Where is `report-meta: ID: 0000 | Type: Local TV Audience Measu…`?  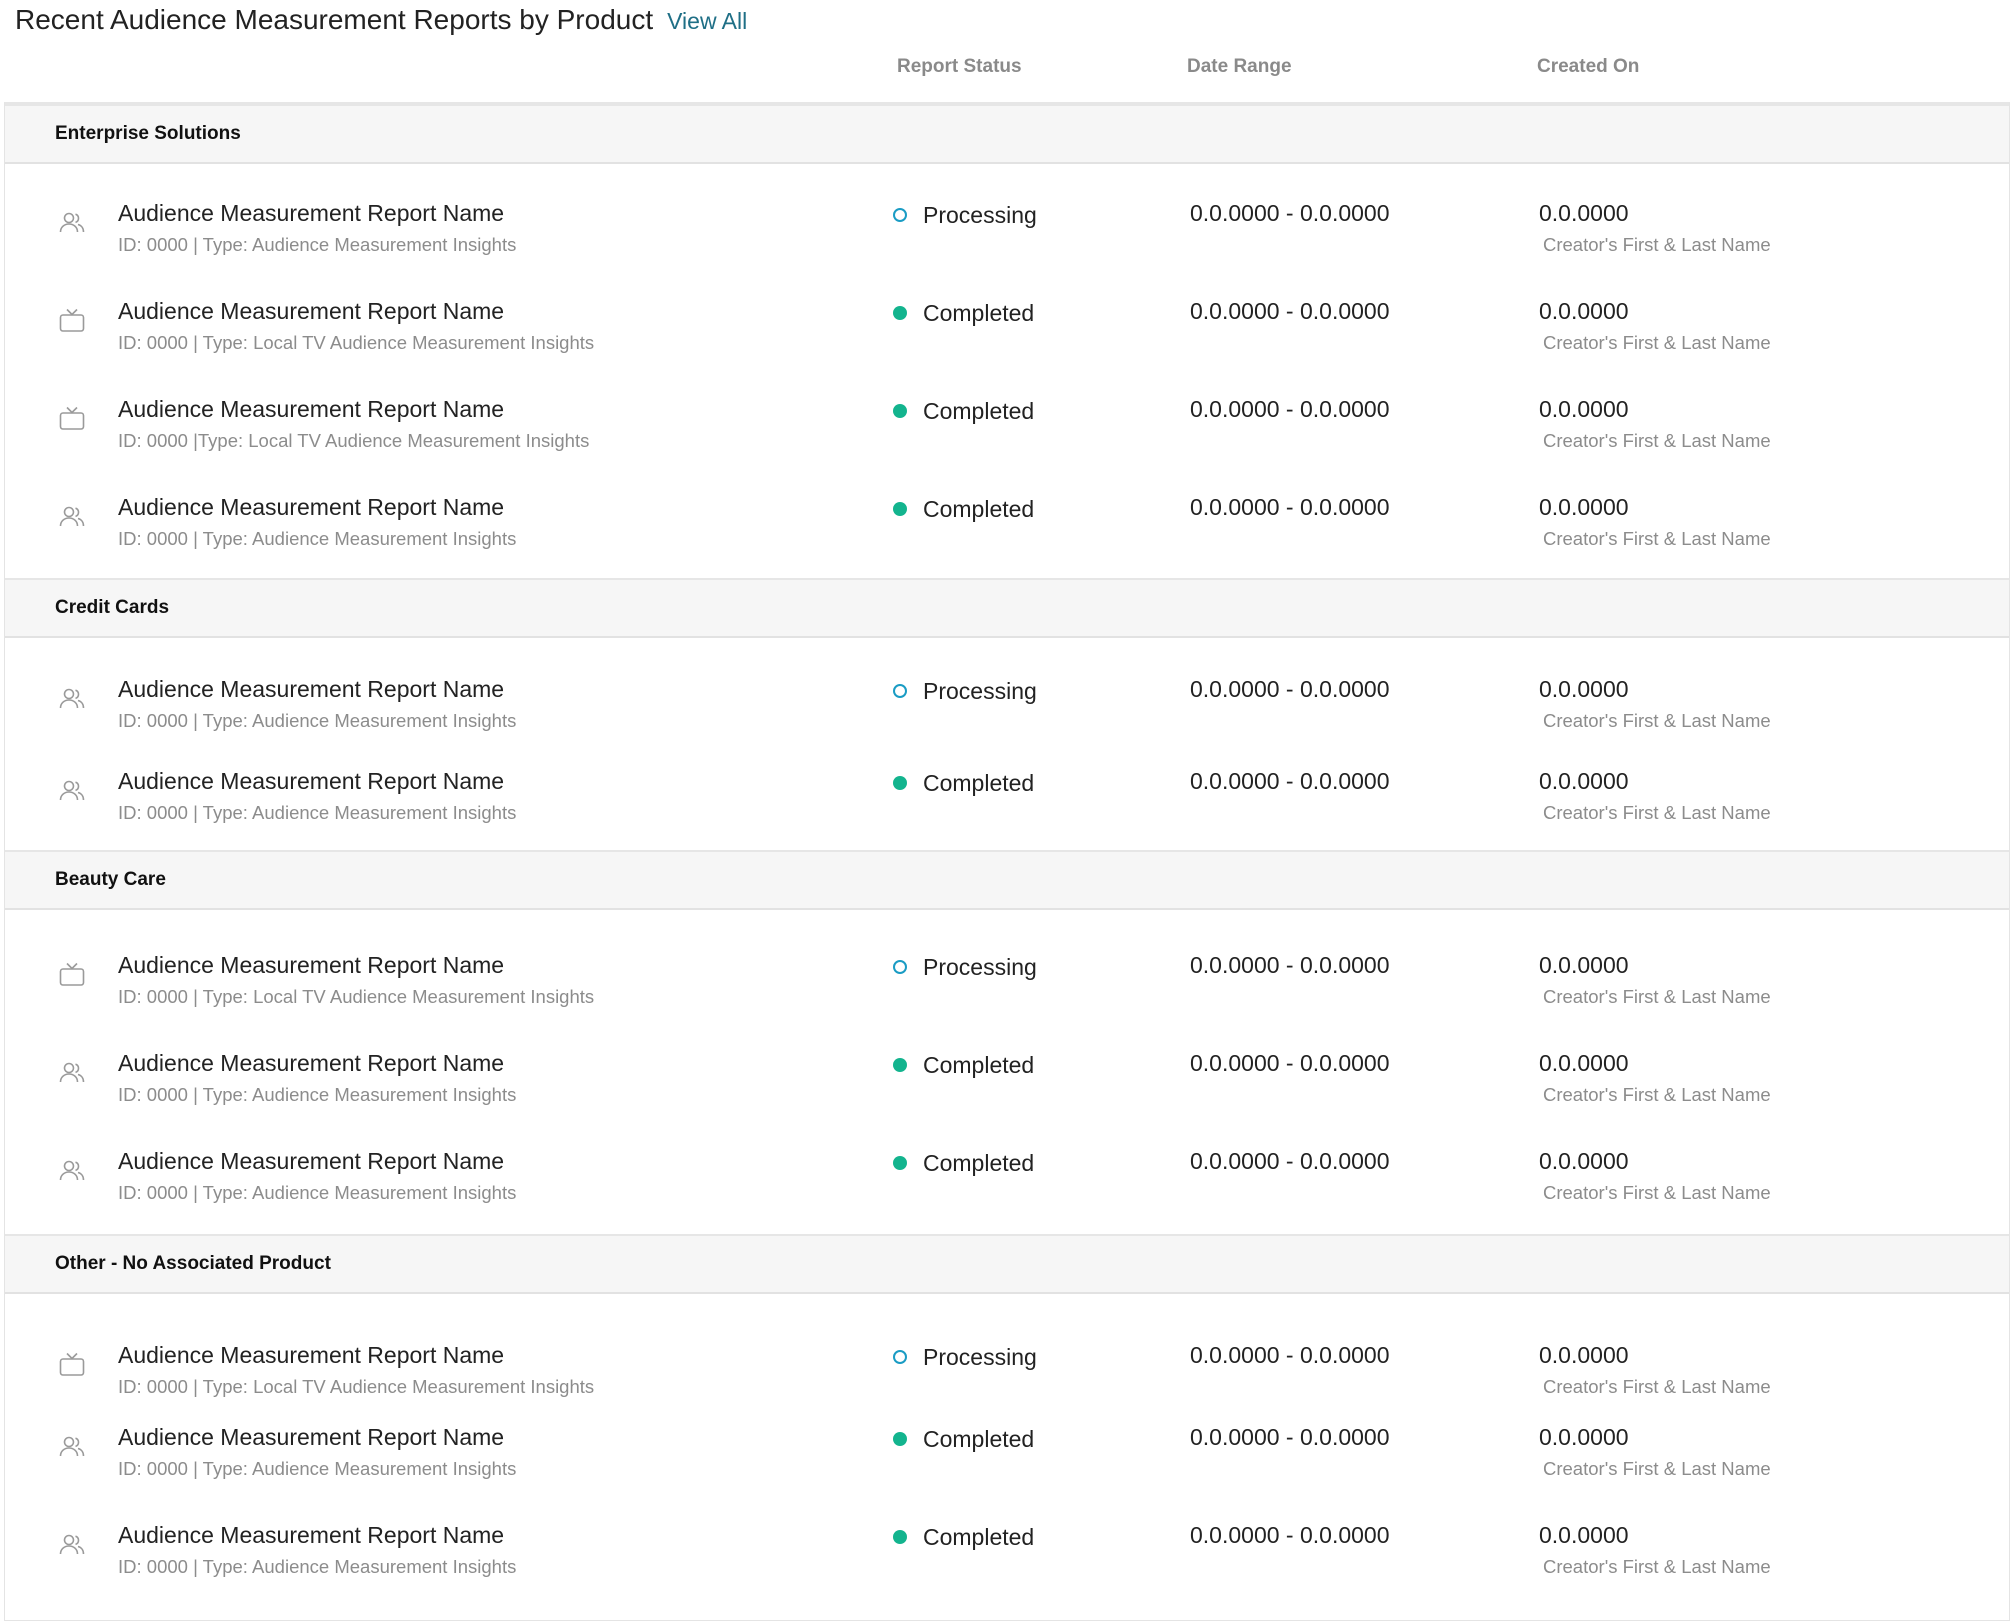
report-meta: ID: 0000 | Type: Local TV Audience Measu… is located at coordinates (356, 342).